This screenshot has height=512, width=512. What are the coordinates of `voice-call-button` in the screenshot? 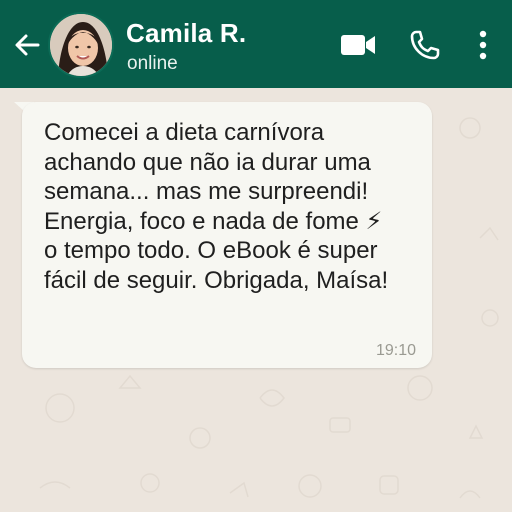 It's located at (424, 45).